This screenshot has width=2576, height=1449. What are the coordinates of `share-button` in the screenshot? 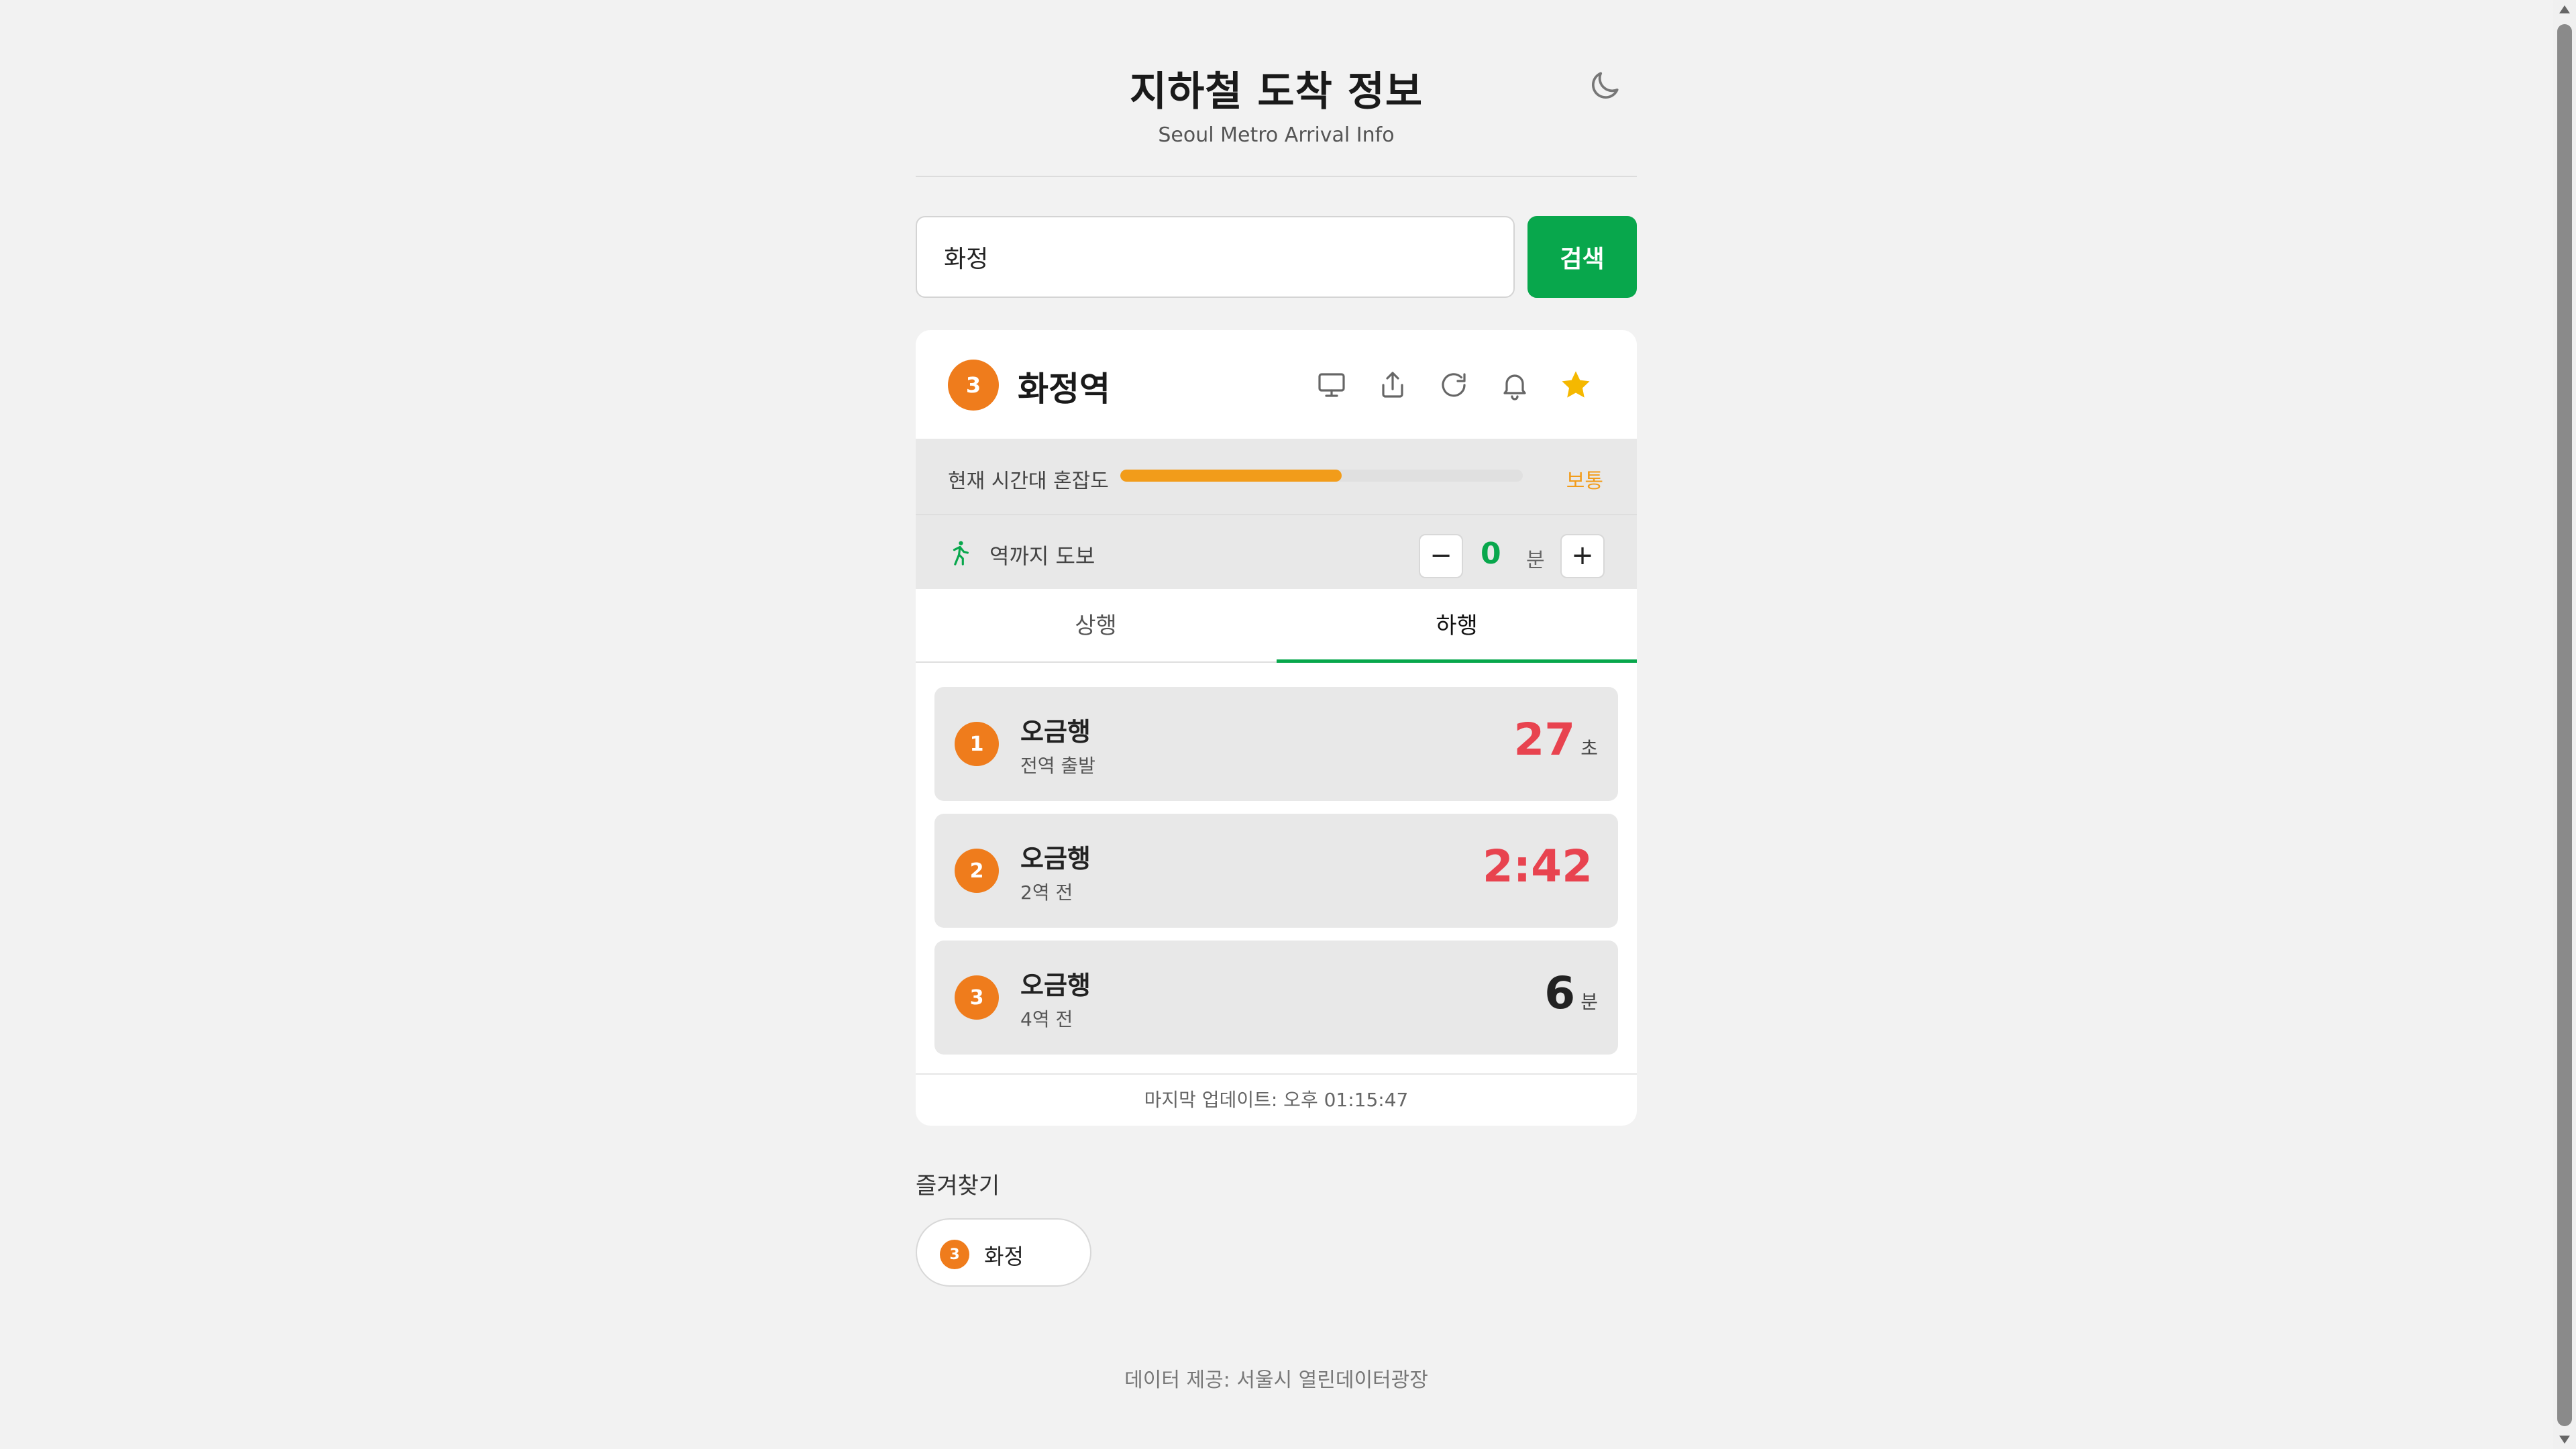 It's located at (1393, 385).